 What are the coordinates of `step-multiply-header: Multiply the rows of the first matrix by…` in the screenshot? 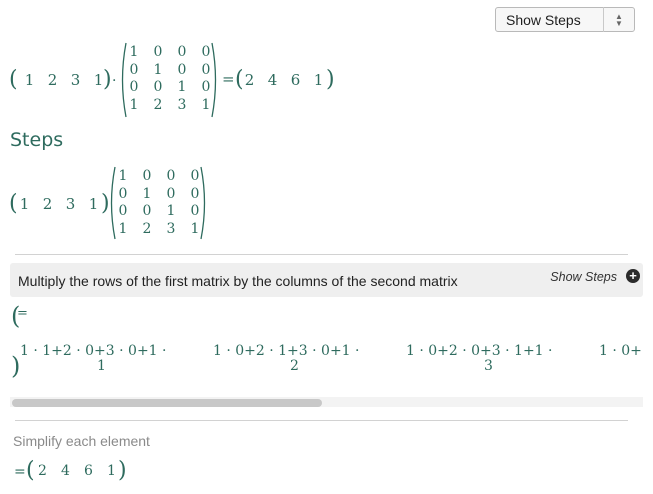 It's located at (326, 280).